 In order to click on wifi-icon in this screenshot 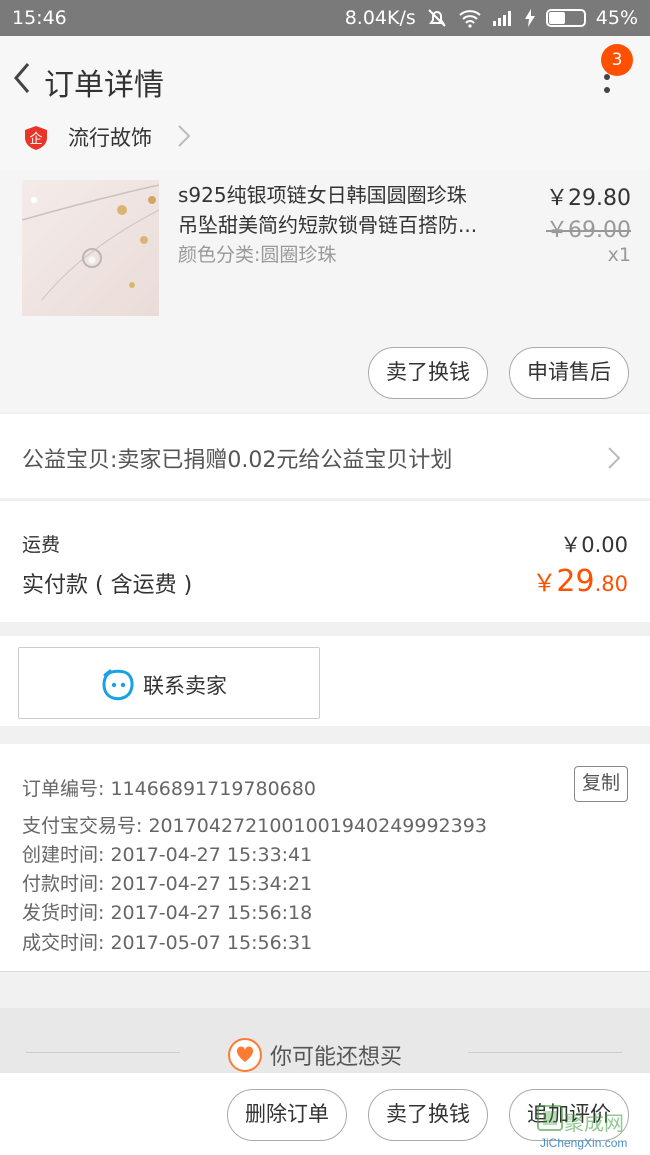, I will do `click(470, 19)`.